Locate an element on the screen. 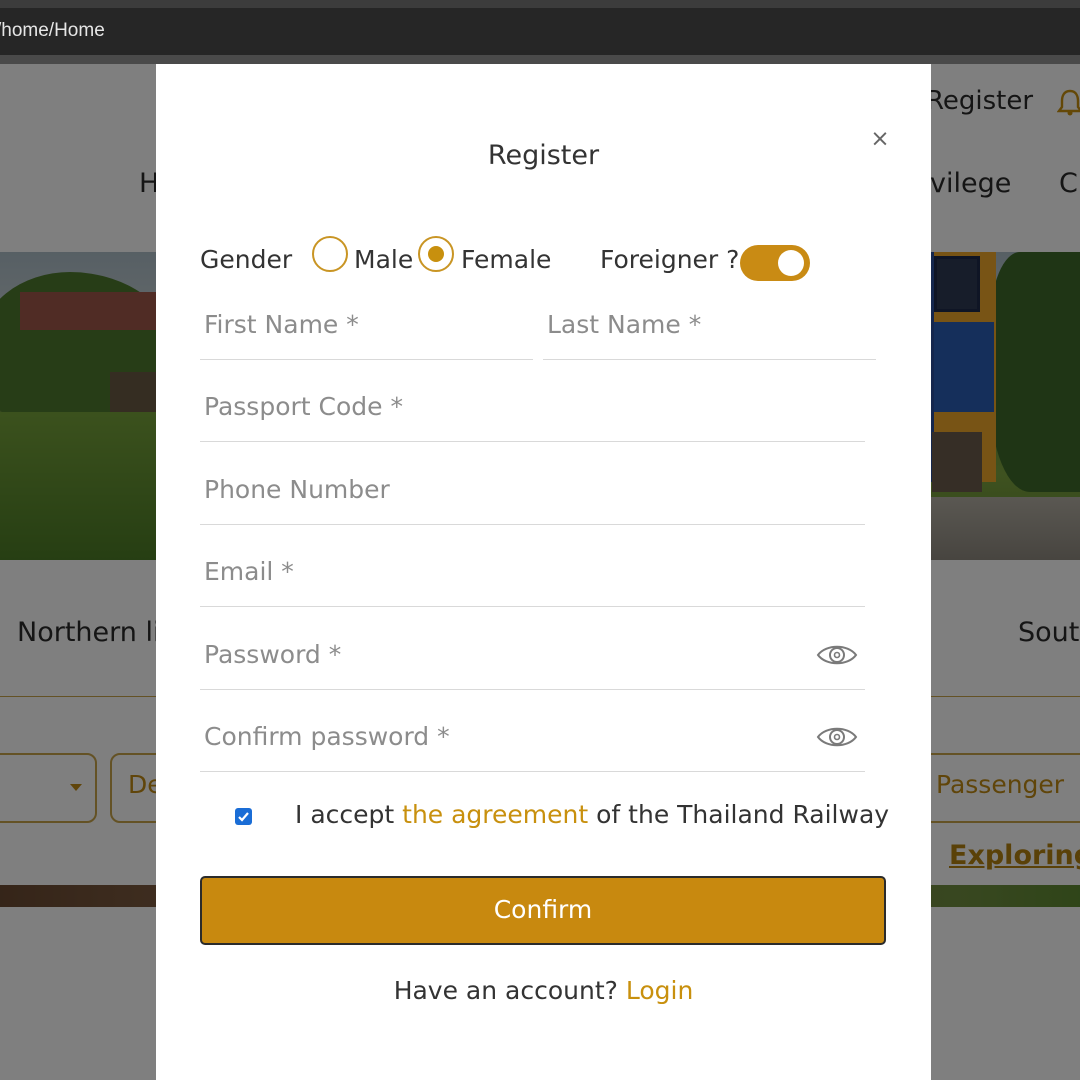  gender-male-label: Male is located at coordinates (383, 259).